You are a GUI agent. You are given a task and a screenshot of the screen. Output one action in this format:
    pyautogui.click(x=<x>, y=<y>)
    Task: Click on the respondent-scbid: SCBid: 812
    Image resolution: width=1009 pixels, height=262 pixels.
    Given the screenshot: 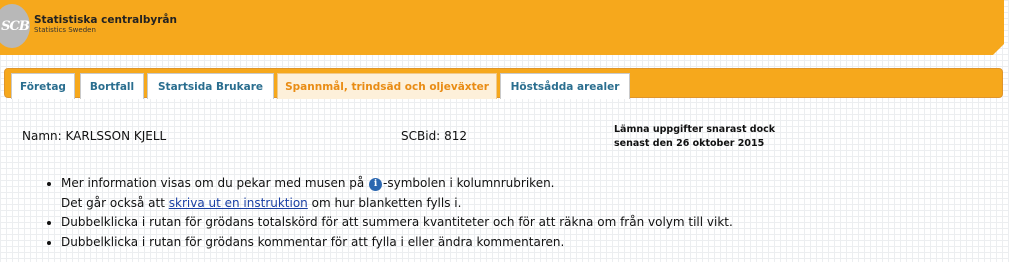 What is the action you would take?
    pyautogui.click(x=434, y=136)
    